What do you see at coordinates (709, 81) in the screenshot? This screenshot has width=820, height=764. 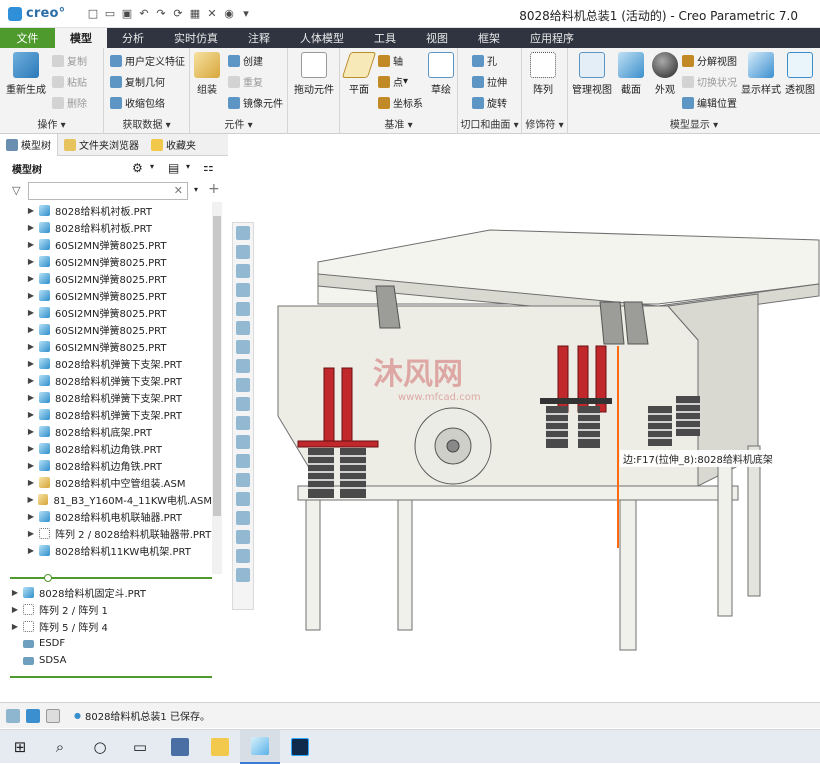 I see `toggle-state-button: 切换状况` at bounding box center [709, 81].